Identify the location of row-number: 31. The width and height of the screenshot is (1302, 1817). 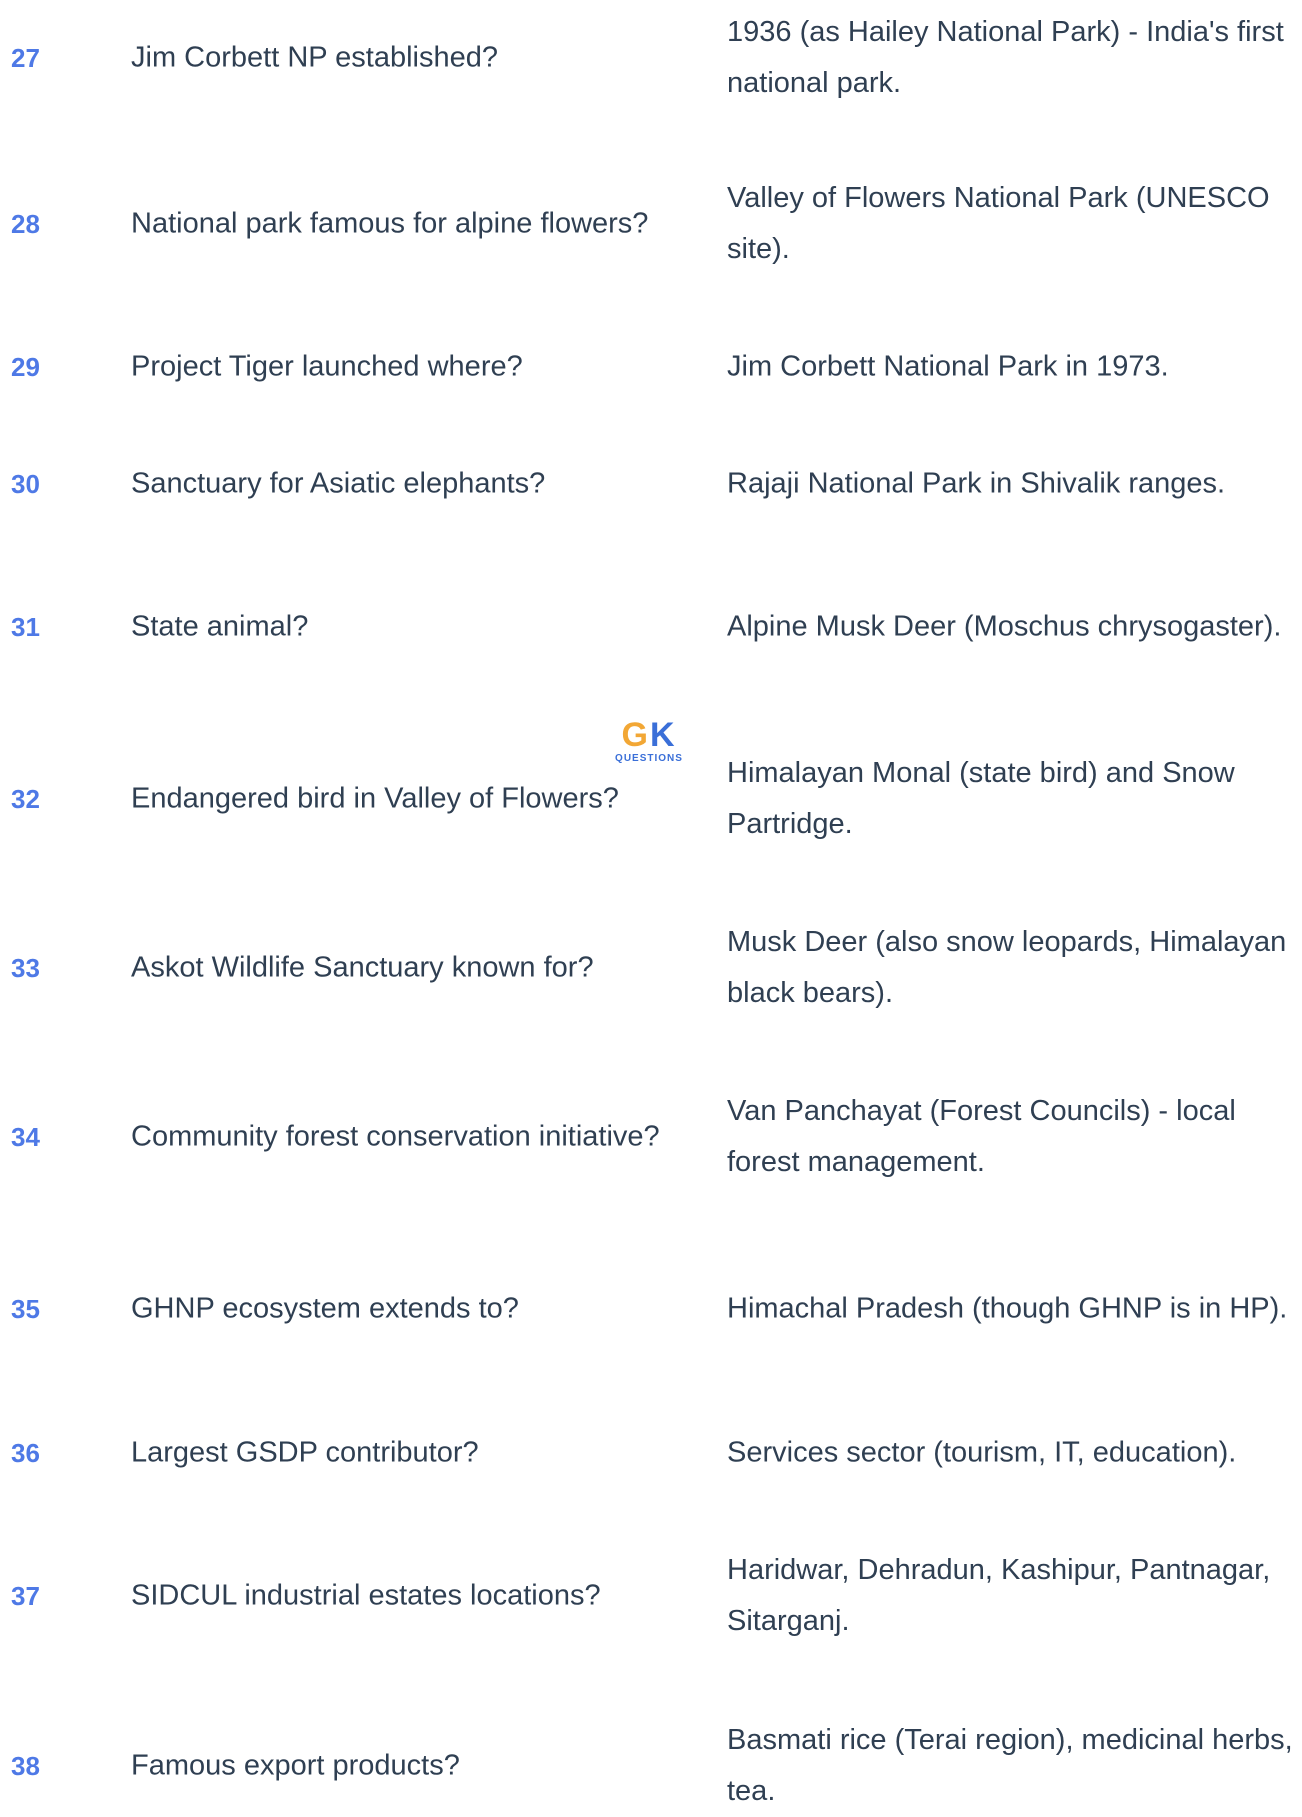
(25, 627).